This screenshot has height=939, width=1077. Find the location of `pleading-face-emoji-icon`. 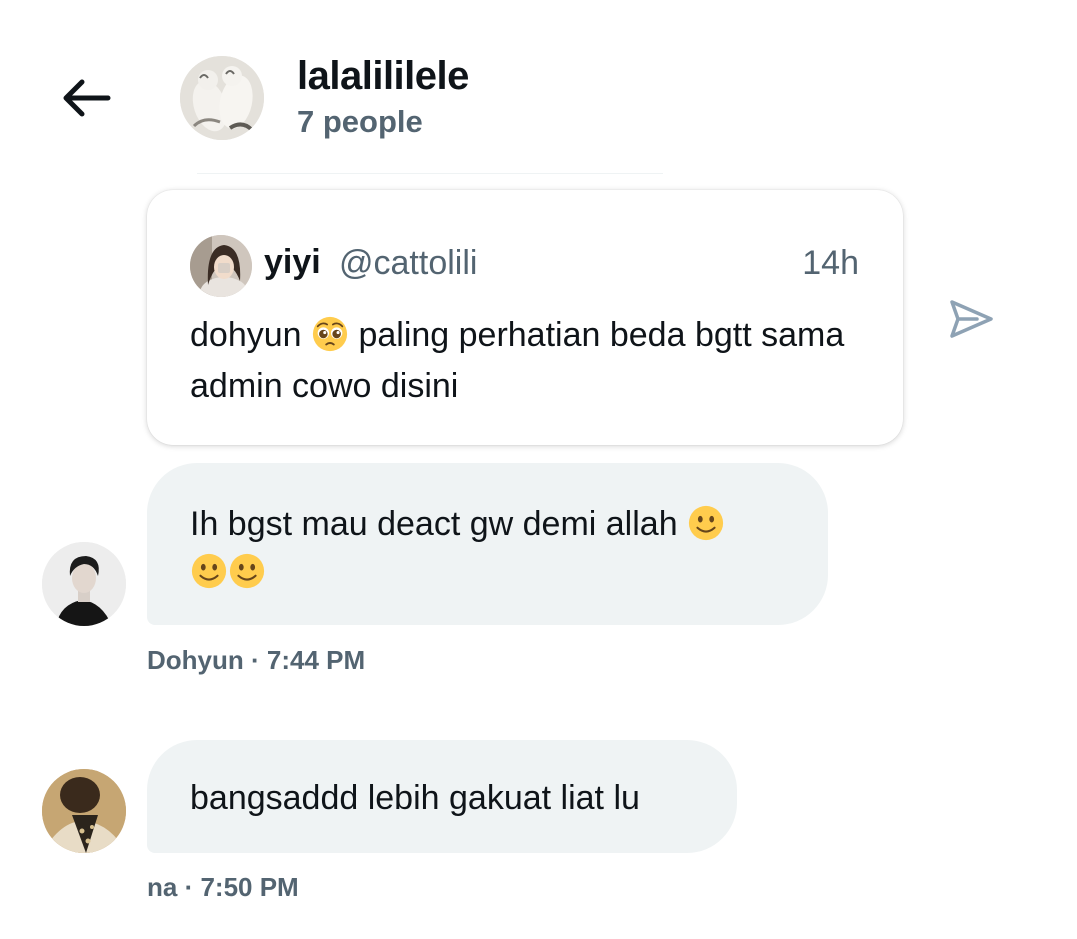

pleading-face-emoji-icon is located at coordinates (330, 334).